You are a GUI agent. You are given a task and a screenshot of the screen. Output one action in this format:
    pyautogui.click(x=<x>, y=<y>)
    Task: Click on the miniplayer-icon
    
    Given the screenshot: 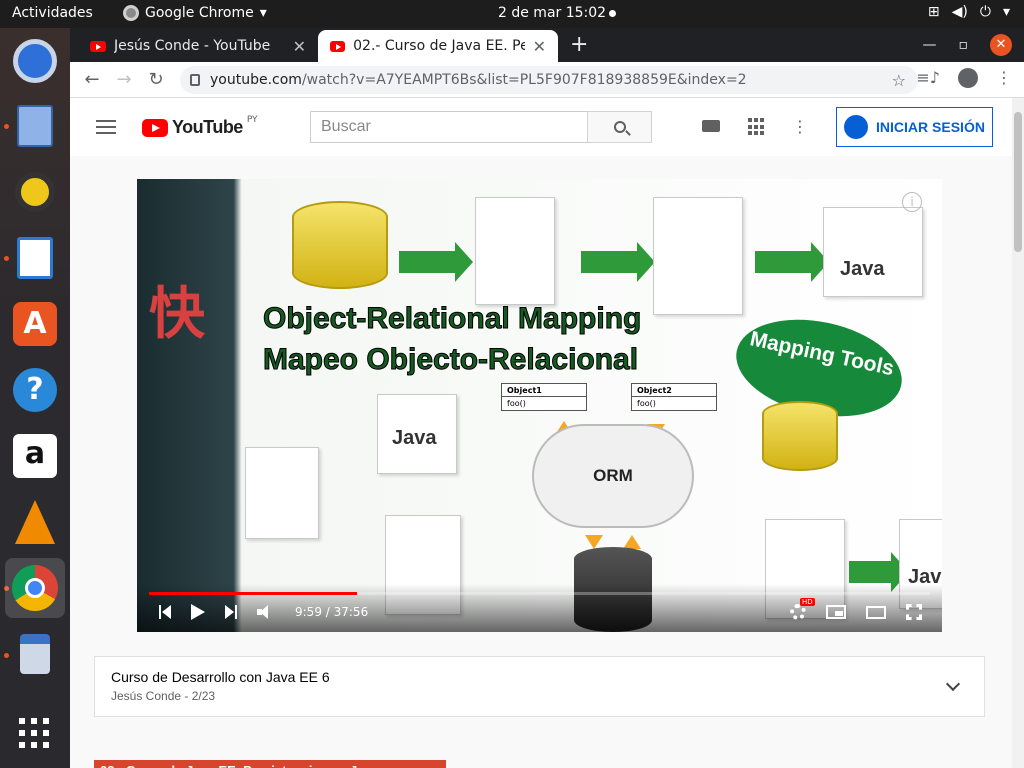 What is the action you would take?
    pyautogui.click(x=836, y=612)
    